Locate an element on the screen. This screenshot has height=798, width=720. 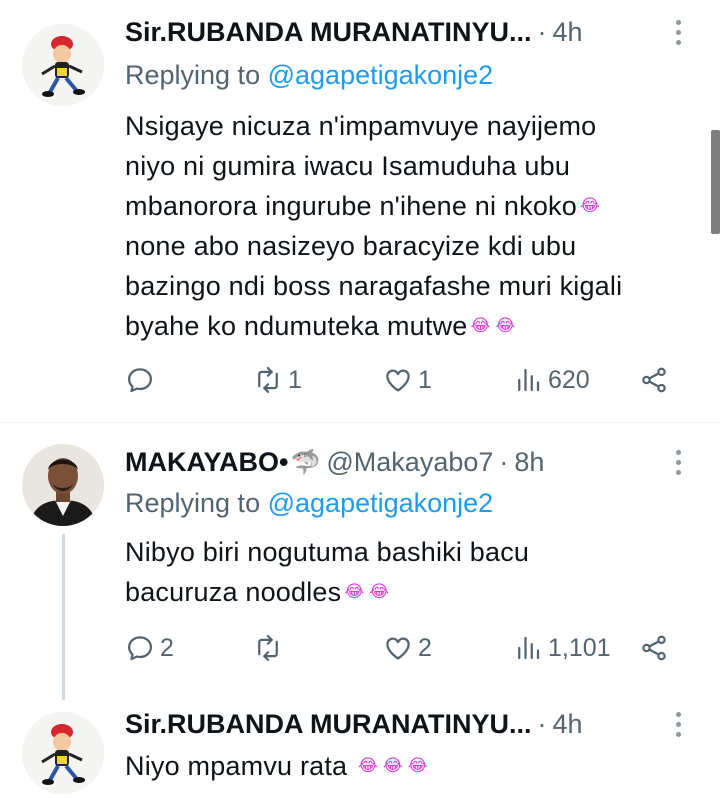
like-count: 2 is located at coordinates (425, 647).